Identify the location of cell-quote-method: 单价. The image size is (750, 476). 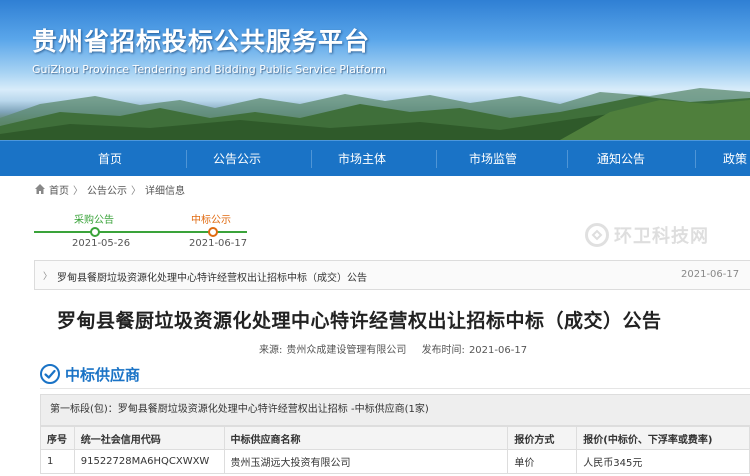
(542, 461).